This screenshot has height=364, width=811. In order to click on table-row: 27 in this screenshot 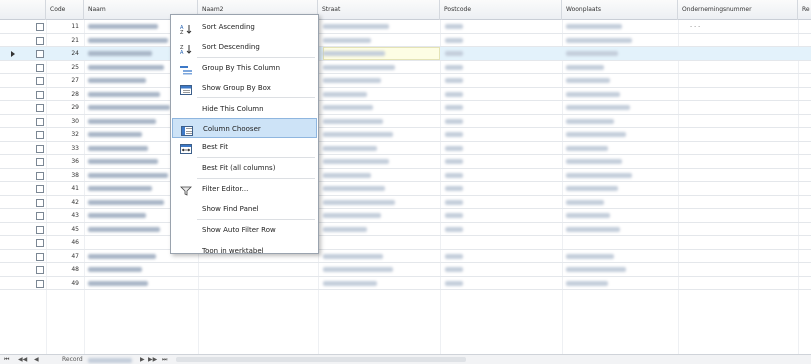, I will do `click(405, 81)`.